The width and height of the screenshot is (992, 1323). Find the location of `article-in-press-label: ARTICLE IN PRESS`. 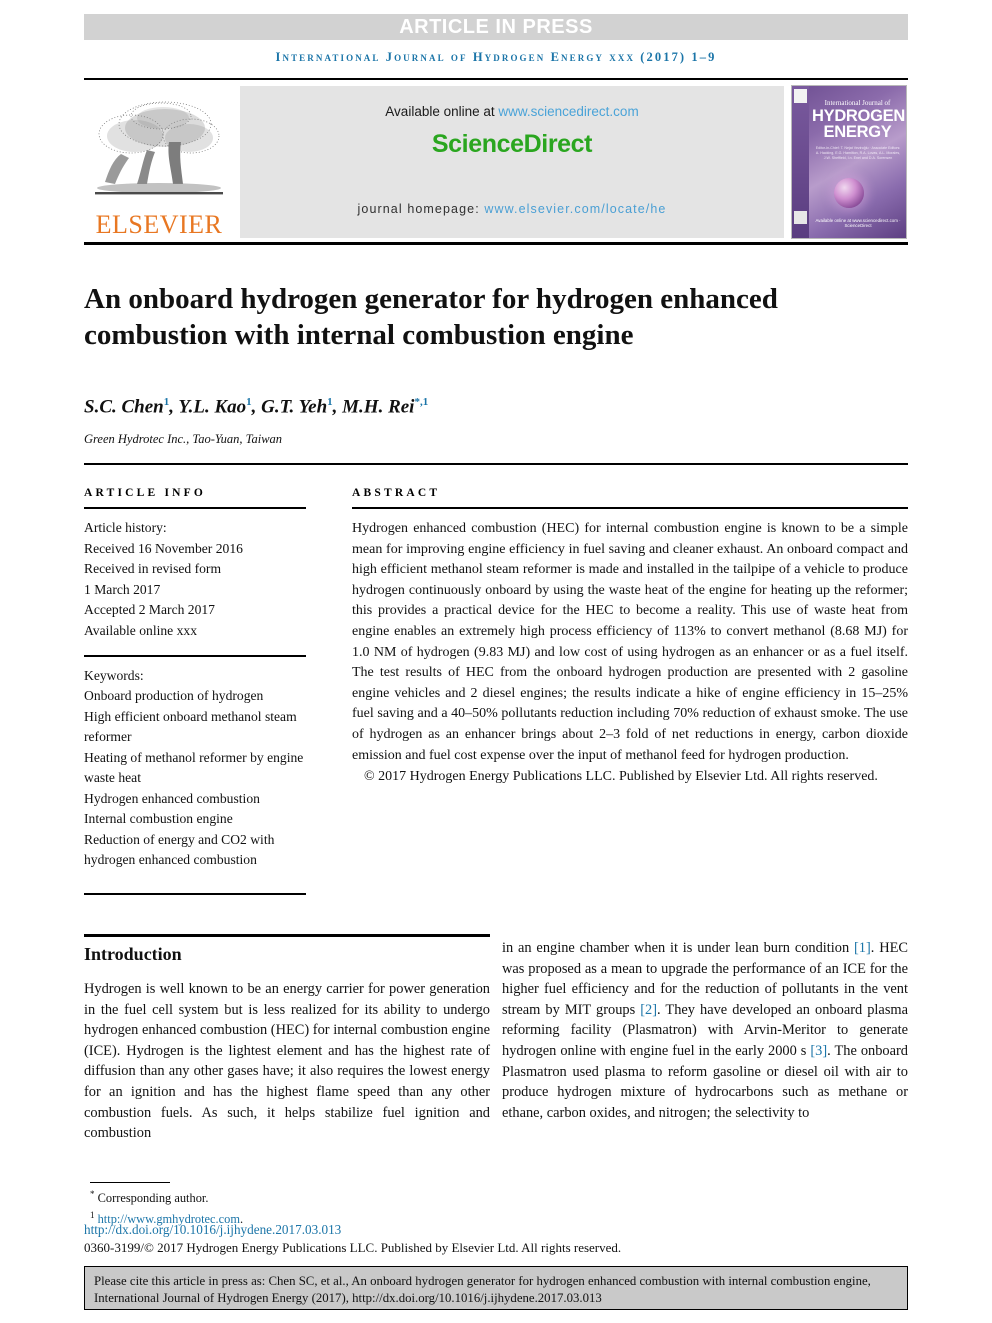

article-in-press-label: ARTICLE IN PRESS is located at coordinates (496, 26).